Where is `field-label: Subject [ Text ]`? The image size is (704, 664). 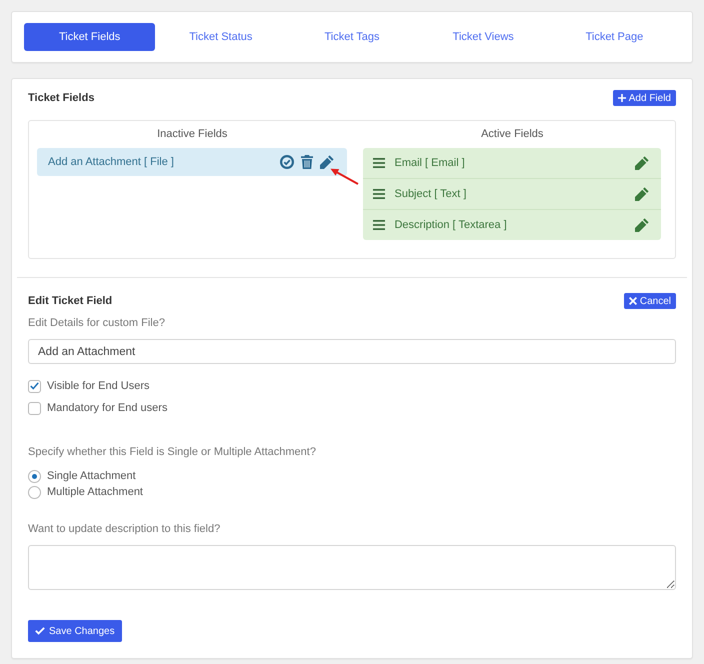 field-label: Subject [ Text ] is located at coordinates (431, 194).